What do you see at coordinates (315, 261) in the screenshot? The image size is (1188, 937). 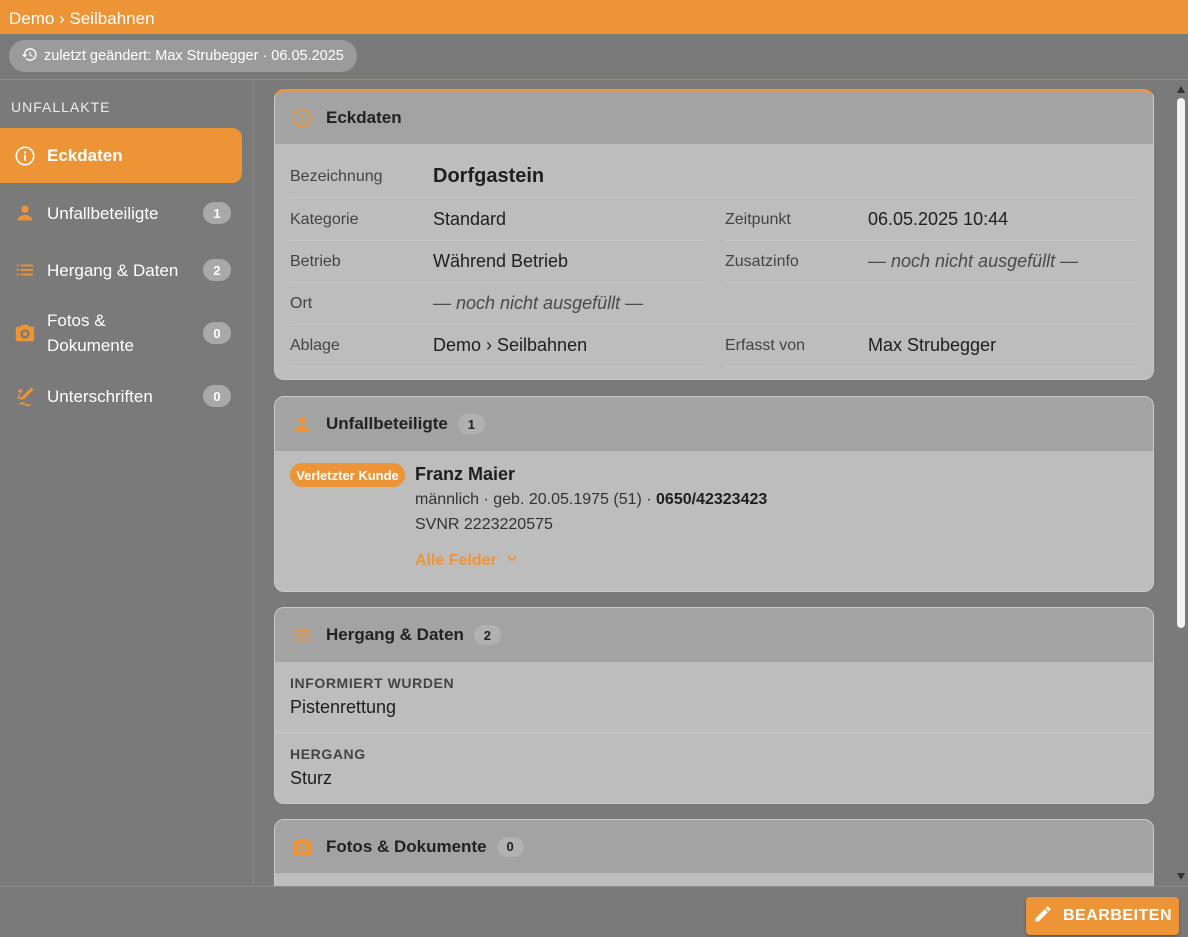 I see `field-label: Betrieb` at bounding box center [315, 261].